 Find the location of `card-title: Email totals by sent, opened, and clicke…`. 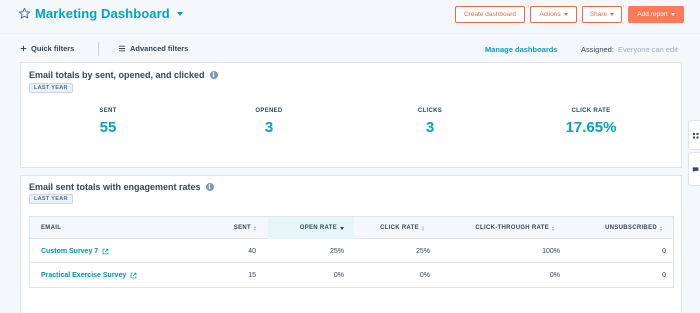

card-title: Email totals by sent, opened, and clicke… is located at coordinates (117, 75).